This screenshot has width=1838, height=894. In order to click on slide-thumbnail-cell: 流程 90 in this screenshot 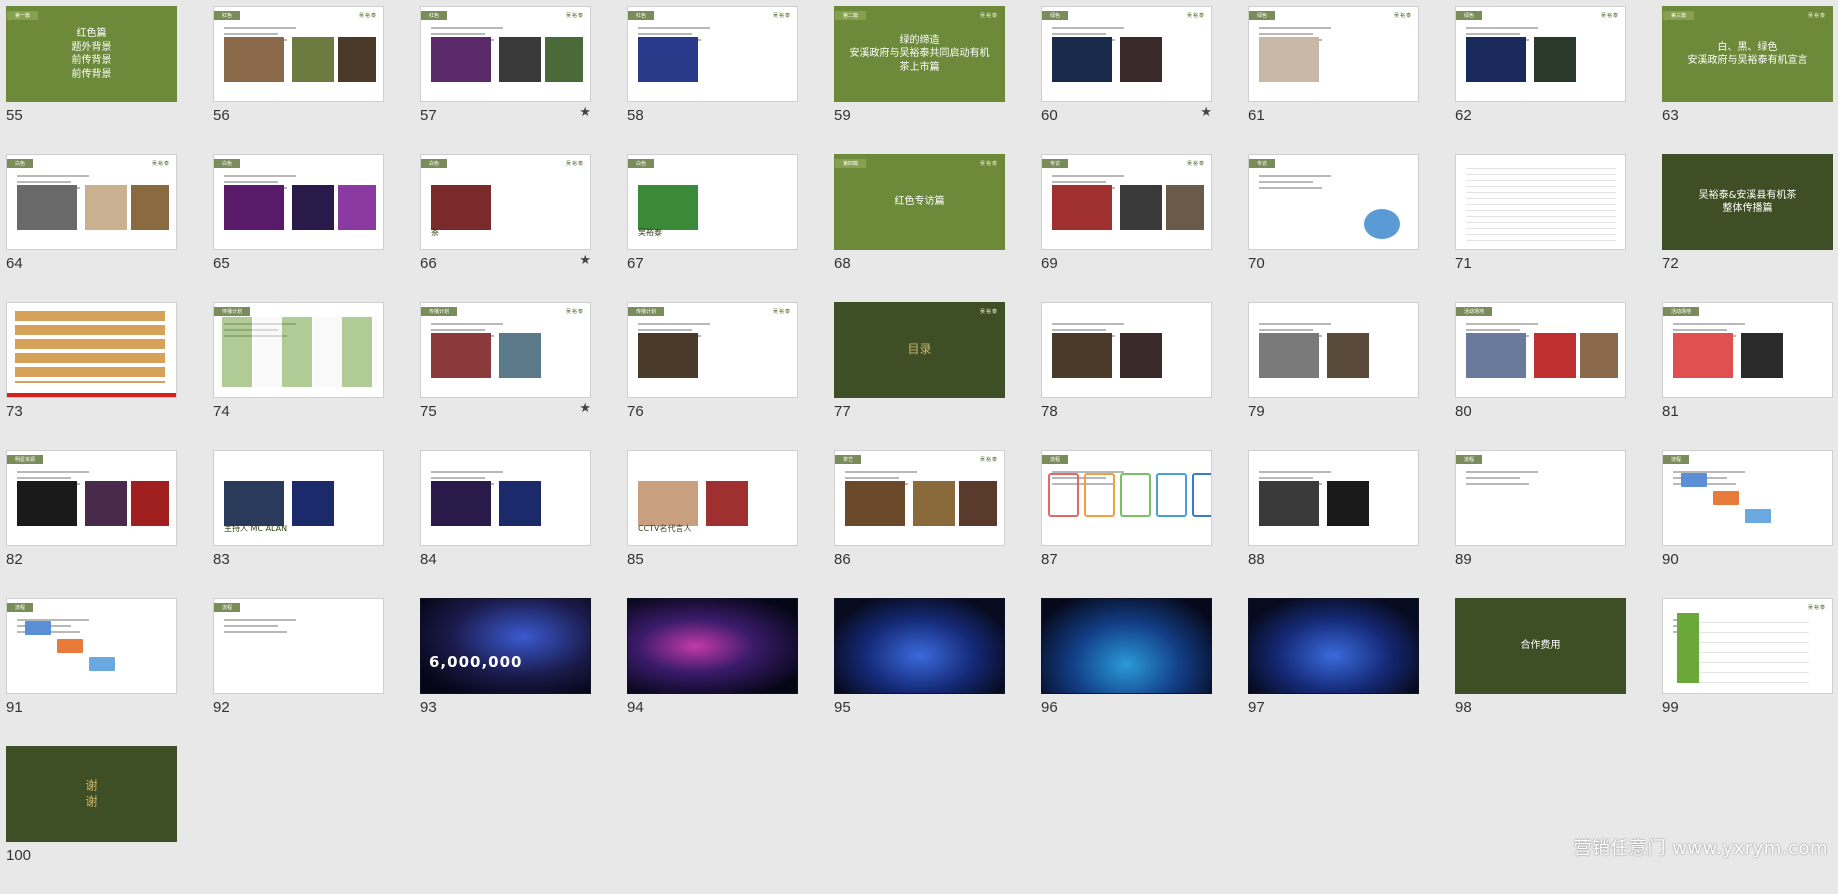, I will do `click(1747, 524)`.